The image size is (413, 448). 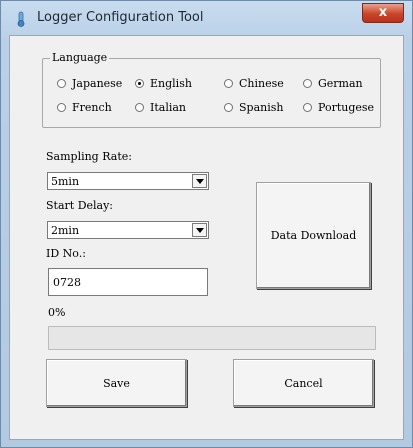 What do you see at coordinates (67, 282) in the screenshot?
I see `id-no-value: 0728` at bounding box center [67, 282].